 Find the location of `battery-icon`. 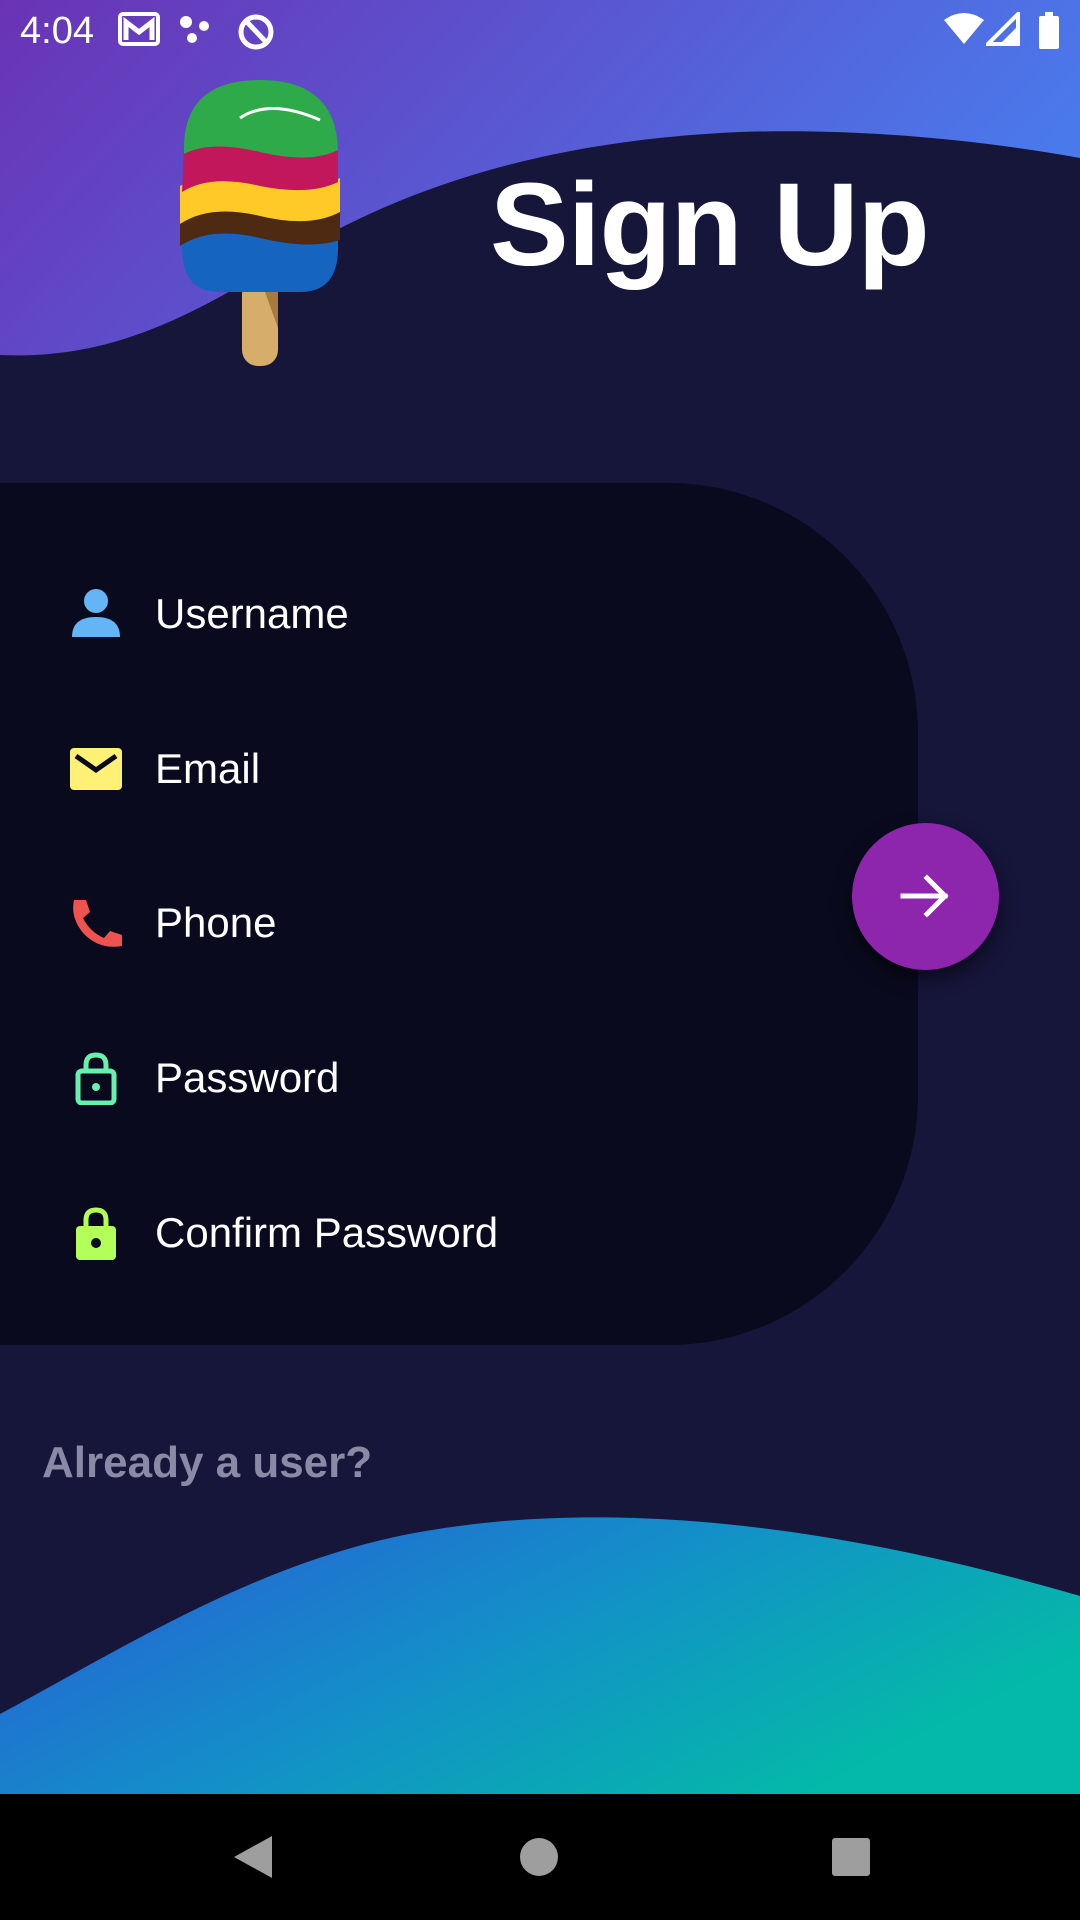

battery-icon is located at coordinates (1049, 31).